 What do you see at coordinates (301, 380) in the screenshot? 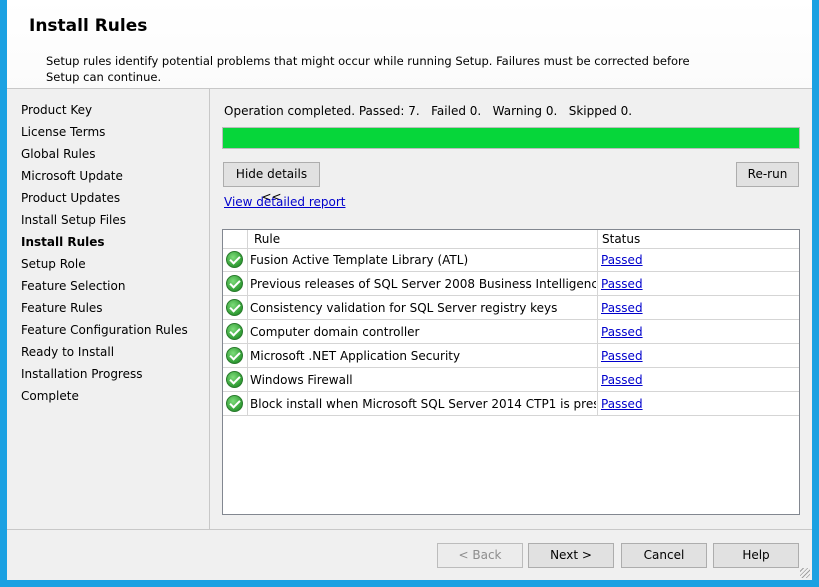
I see `rule-name: Windows Firewall` at bounding box center [301, 380].